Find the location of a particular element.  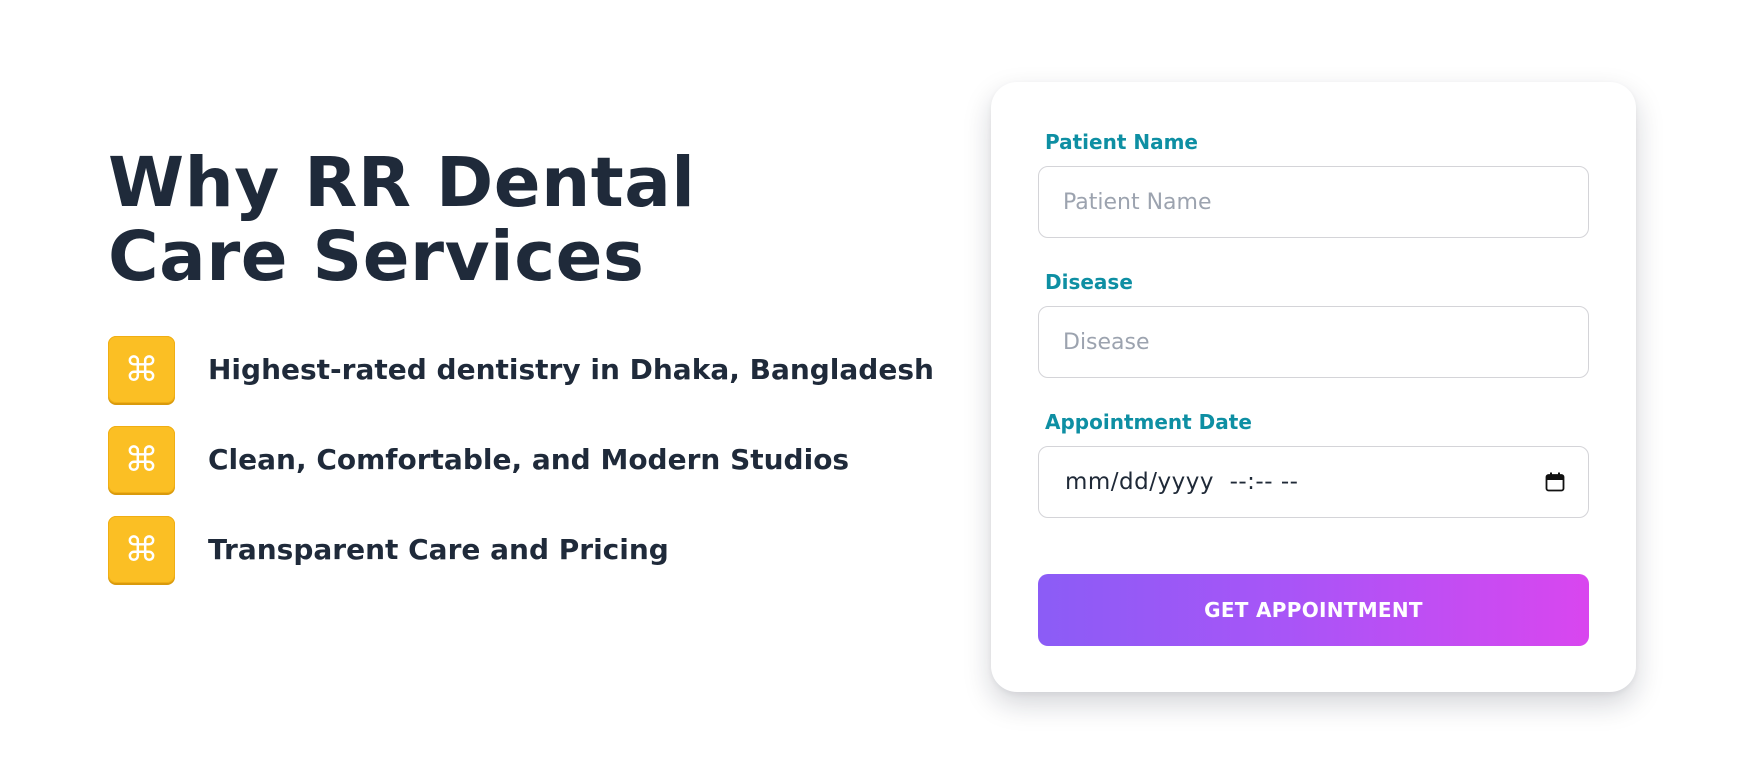

disease-input is located at coordinates (1313, 342).